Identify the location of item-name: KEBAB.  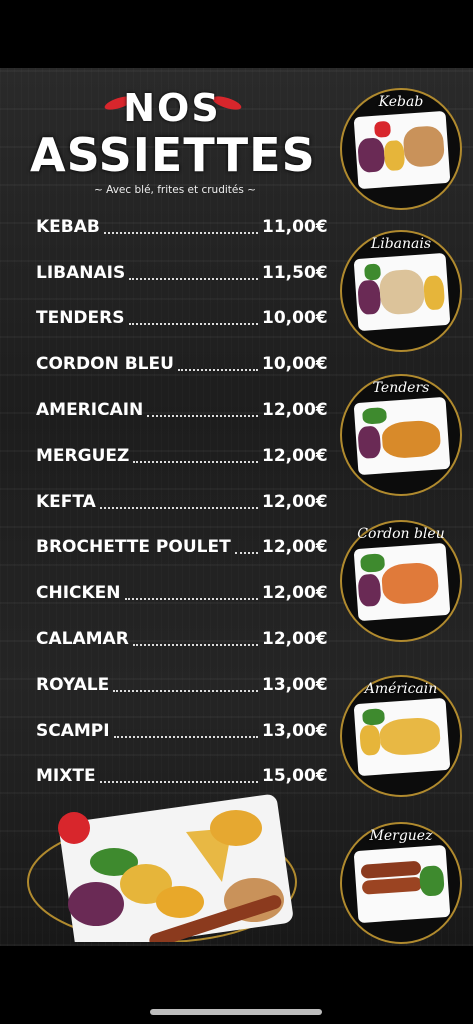
(68, 226).